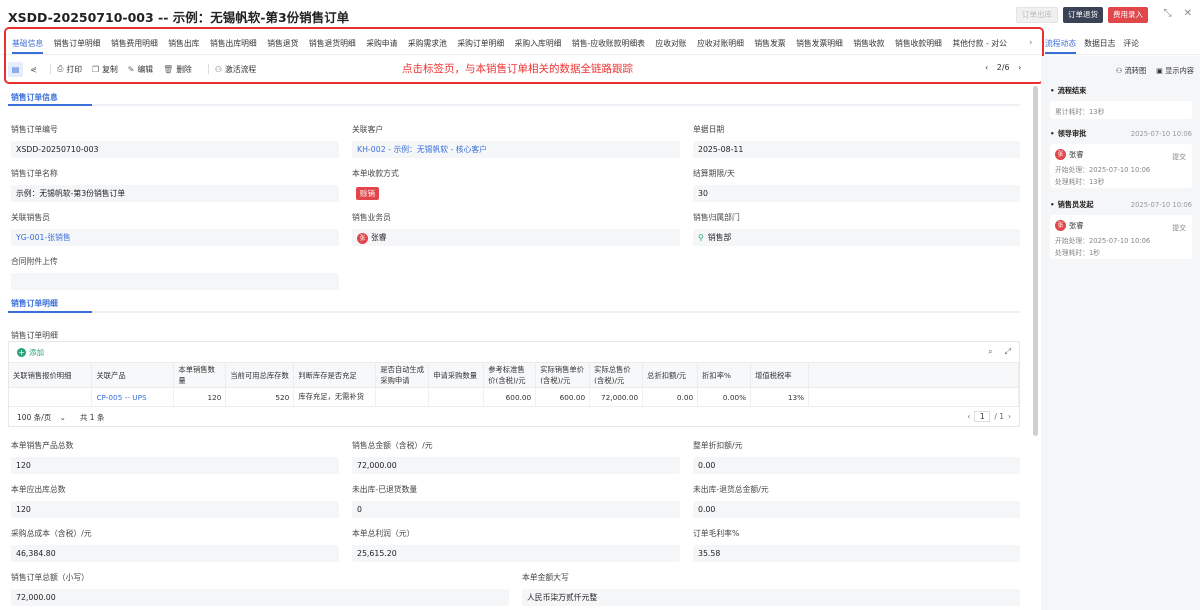 Image resolution: width=1200 pixels, height=610 pixels. Describe the element at coordinates (856, 545) in the screenshot. I see `summary-margin: 订单毛利率% 35.58` at that location.